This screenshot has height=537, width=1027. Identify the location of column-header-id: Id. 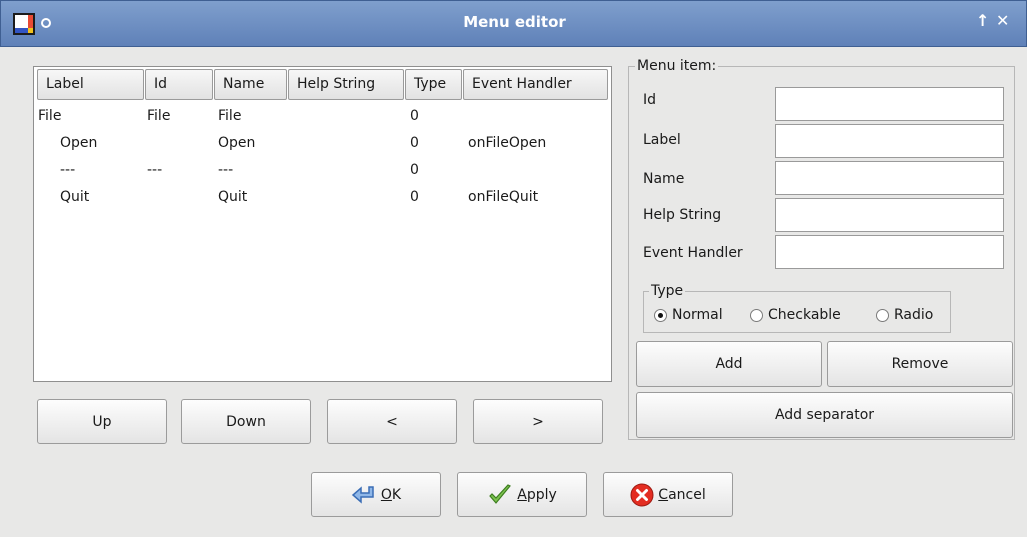
(179, 84).